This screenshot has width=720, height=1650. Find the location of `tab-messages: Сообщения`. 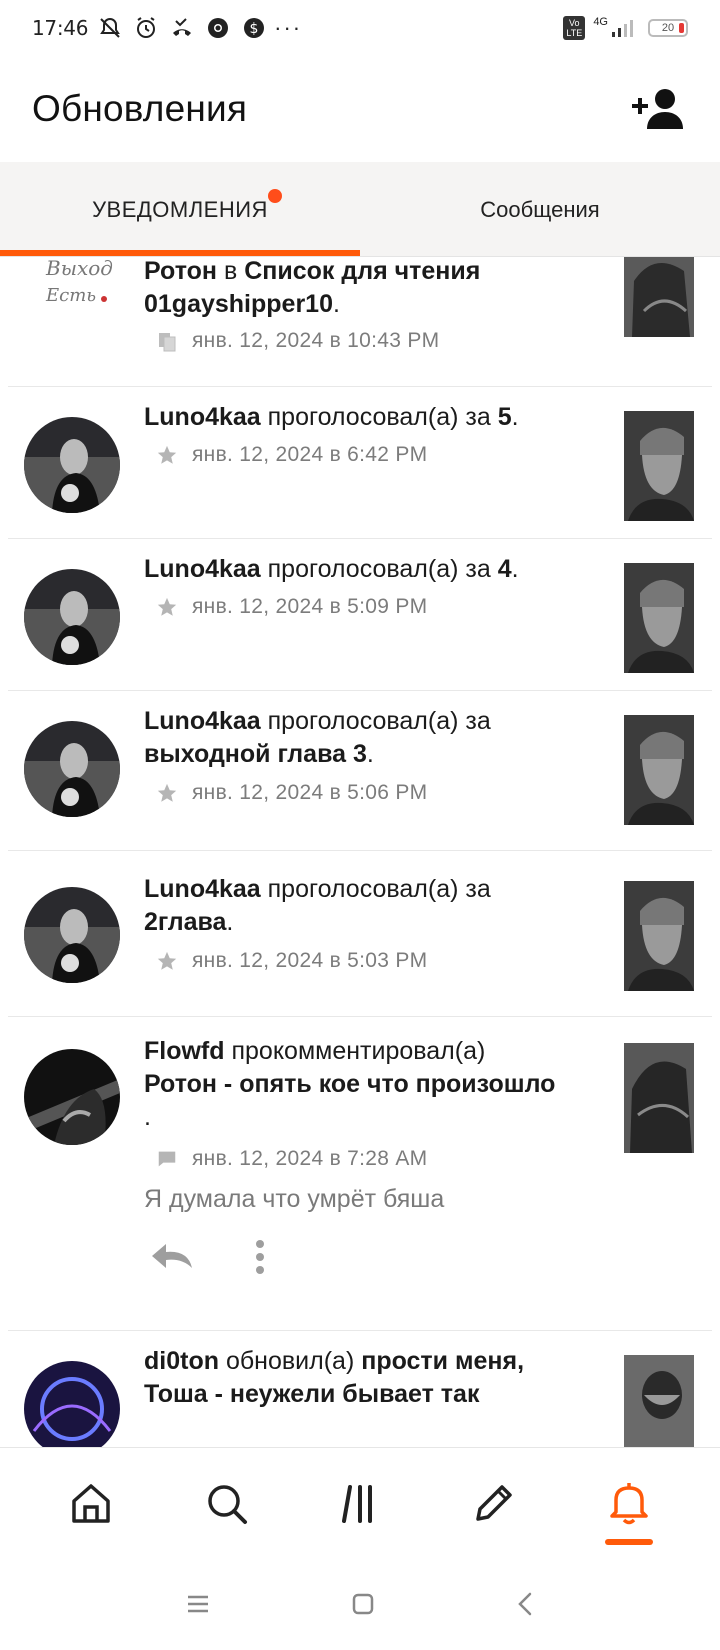

tab-messages: Сообщения is located at coordinates (540, 209).